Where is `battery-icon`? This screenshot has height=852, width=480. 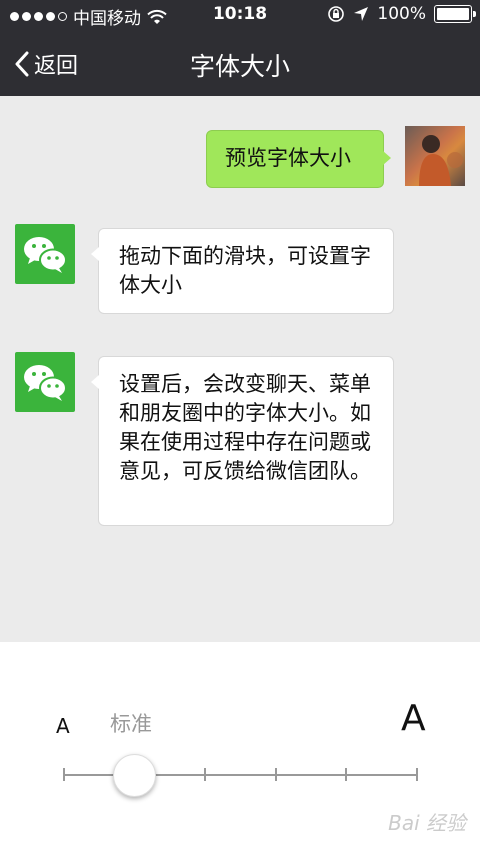
battery-icon is located at coordinates (455, 14).